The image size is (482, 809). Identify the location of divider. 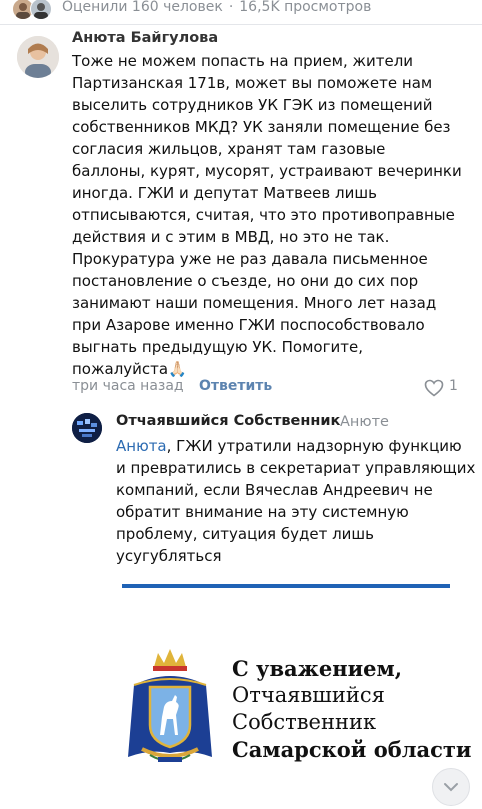
(241, 24).